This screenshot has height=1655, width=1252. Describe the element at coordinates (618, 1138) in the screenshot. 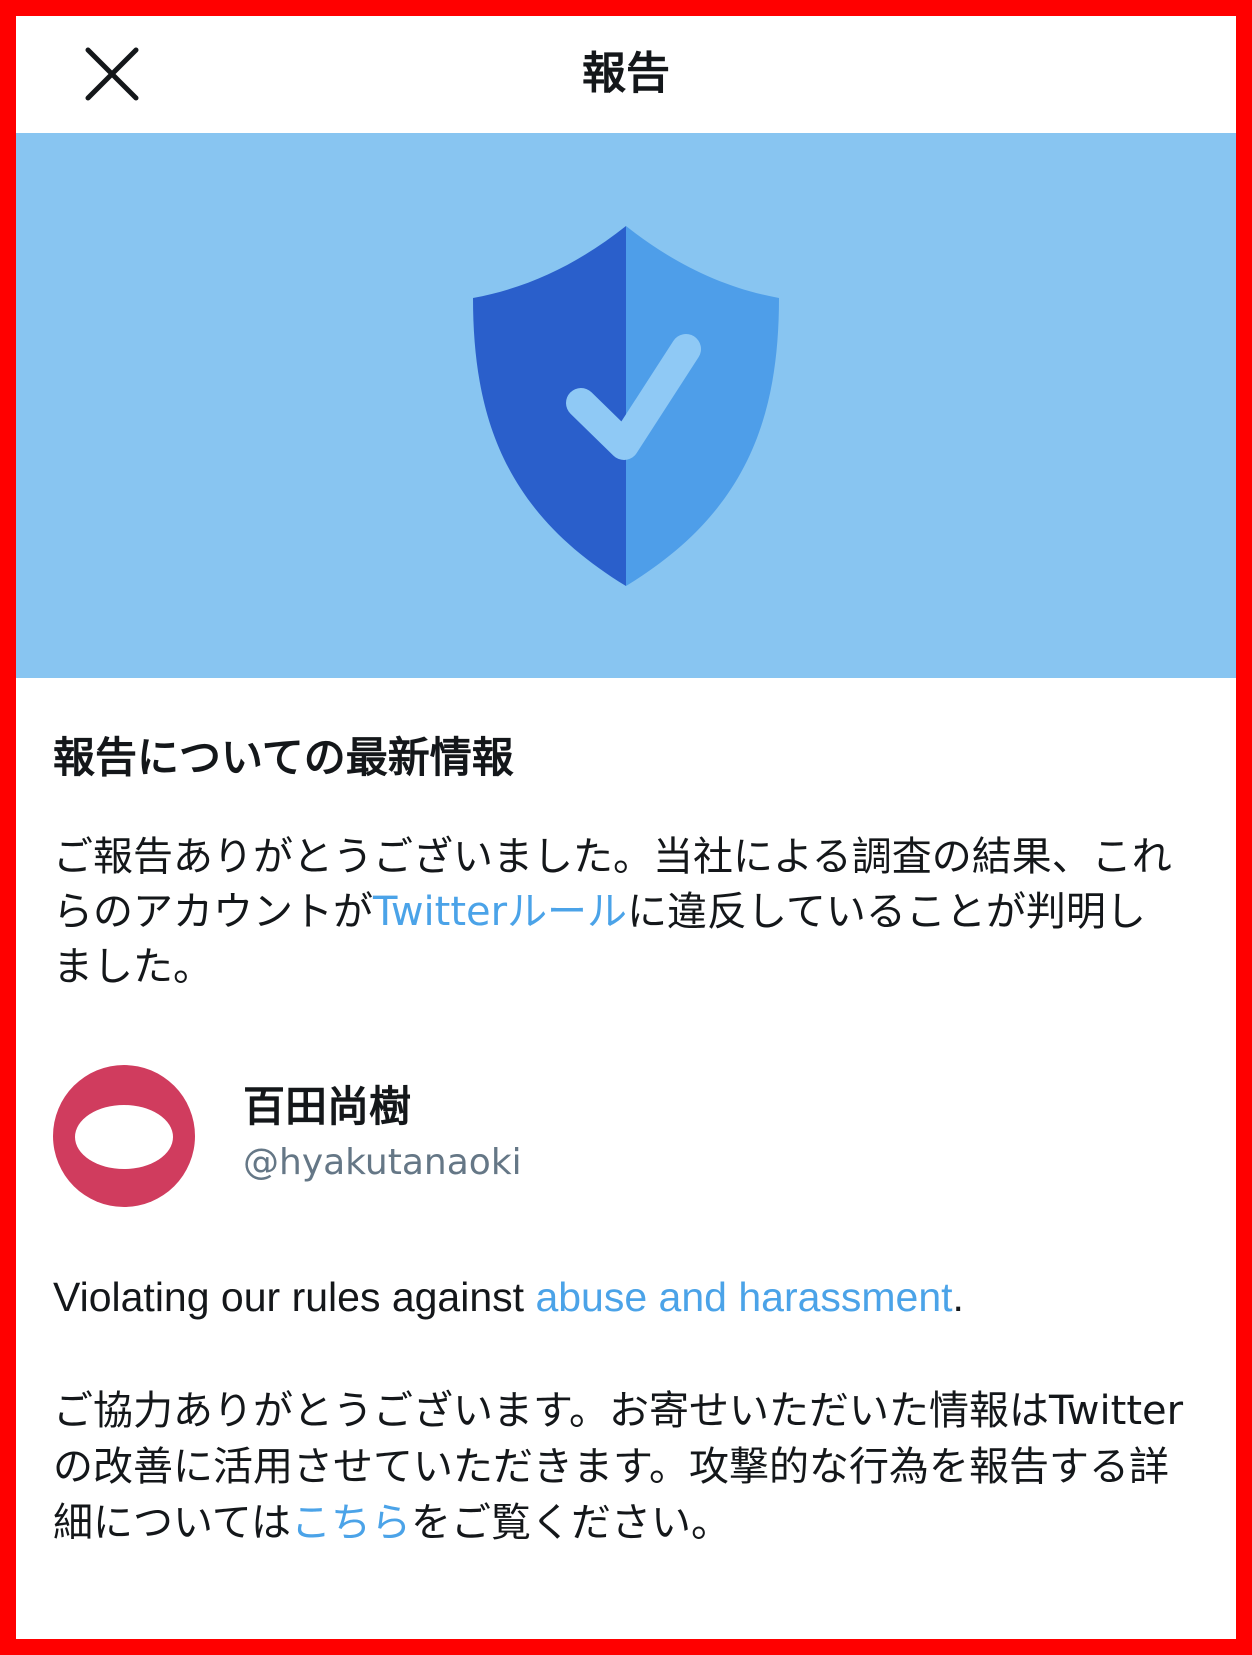

I see `account-card: 百田尚樹 @hyakutanaoki` at that location.